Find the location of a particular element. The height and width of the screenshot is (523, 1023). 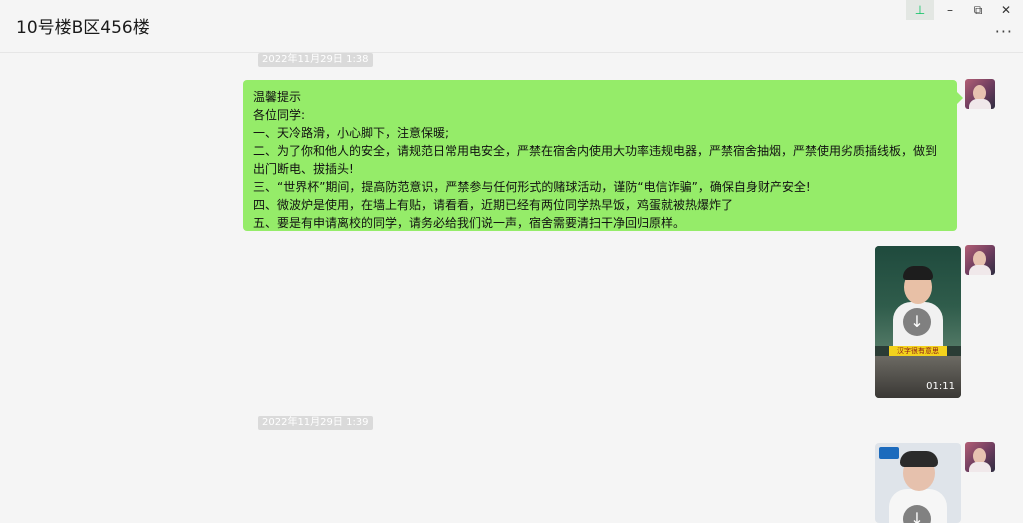

timestamp: 2022年11月29日 1:39 is located at coordinates (315, 423).